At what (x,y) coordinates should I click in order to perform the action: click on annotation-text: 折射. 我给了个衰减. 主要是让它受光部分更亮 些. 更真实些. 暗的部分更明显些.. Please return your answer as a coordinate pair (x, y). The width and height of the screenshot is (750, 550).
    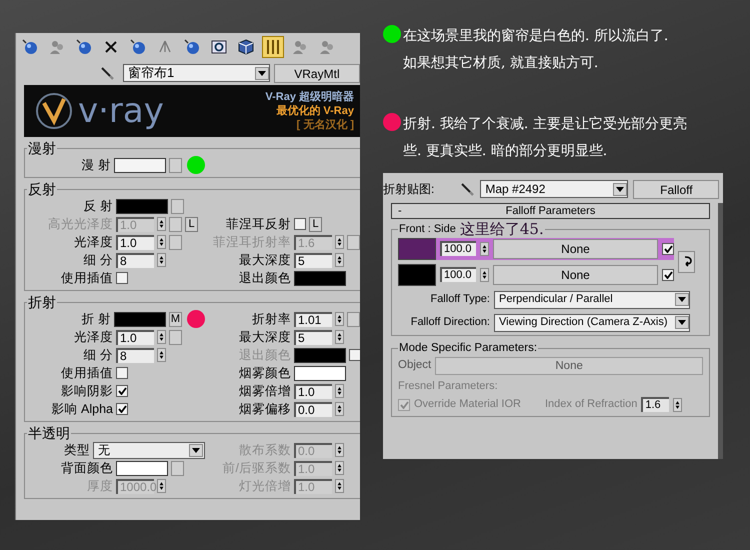
    Looking at the image, I should click on (545, 138).